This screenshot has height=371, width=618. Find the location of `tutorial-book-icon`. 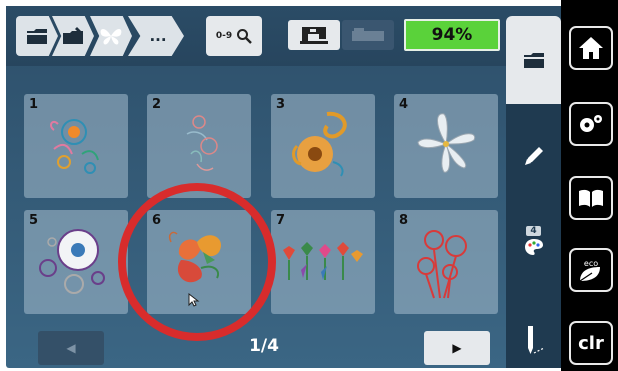

tutorial-book-icon is located at coordinates (591, 198).